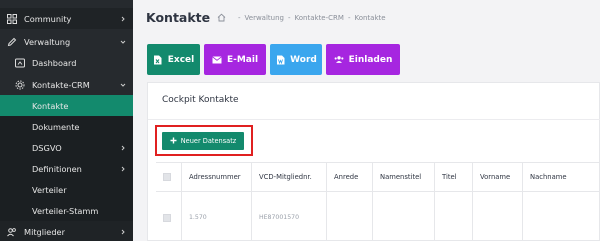 This screenshot has height=241, width=600. What do you see at coordinates (48, 18) in the screenshot?
I see `sidebar-item-label: Community` at bounding box center [48, 18].